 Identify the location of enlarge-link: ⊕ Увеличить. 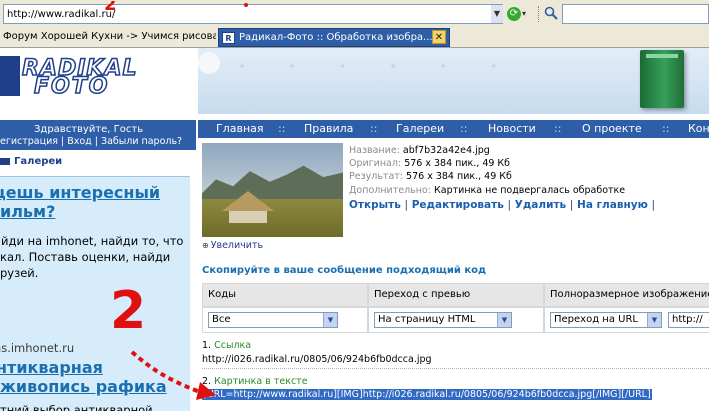
(232, 245).